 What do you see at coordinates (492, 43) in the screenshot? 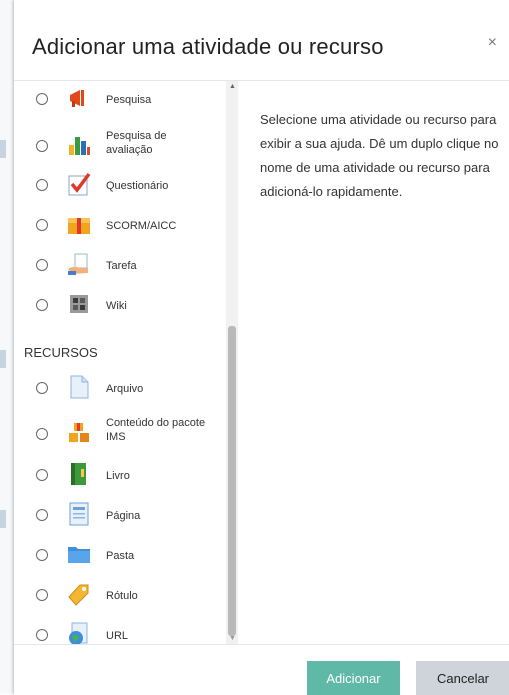
I see `close-icon: ×` at bounding box center [492, 43].